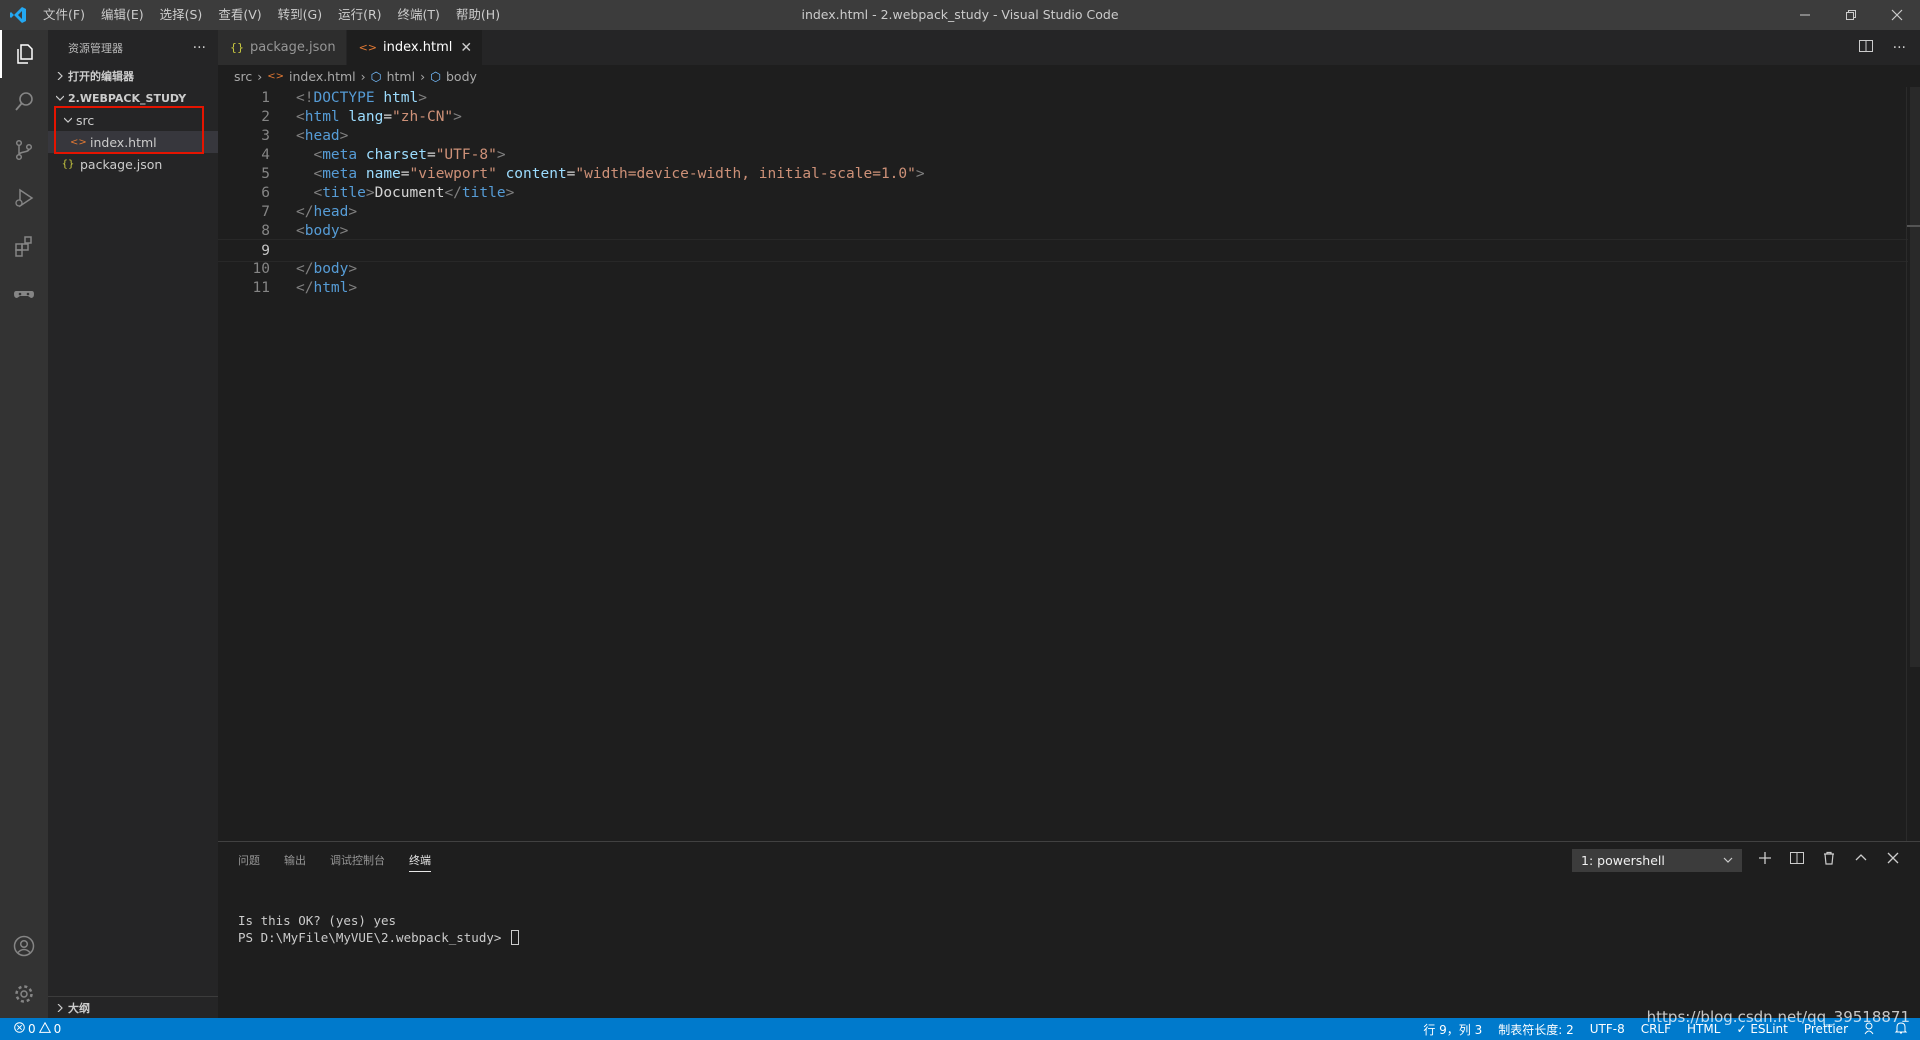 This screenshot has height=1040, width=1920. Describe the element at coordinates (237, 47) in the screenshot. I see `json-file-icon: {}` at that location.